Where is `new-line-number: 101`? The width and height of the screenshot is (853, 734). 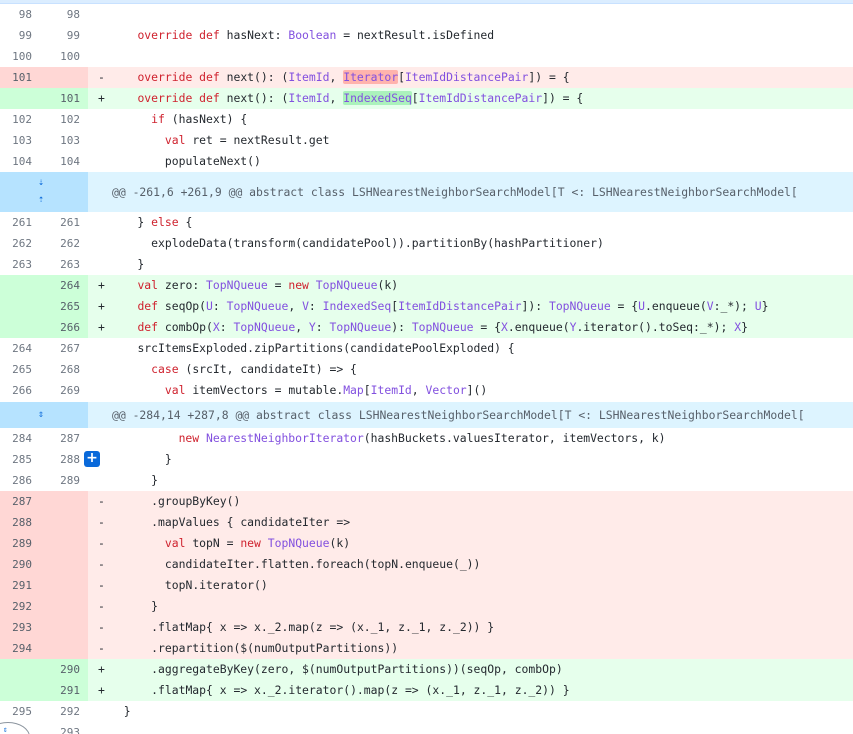
new-line-number: 101 is located at coordinates (64, 98).